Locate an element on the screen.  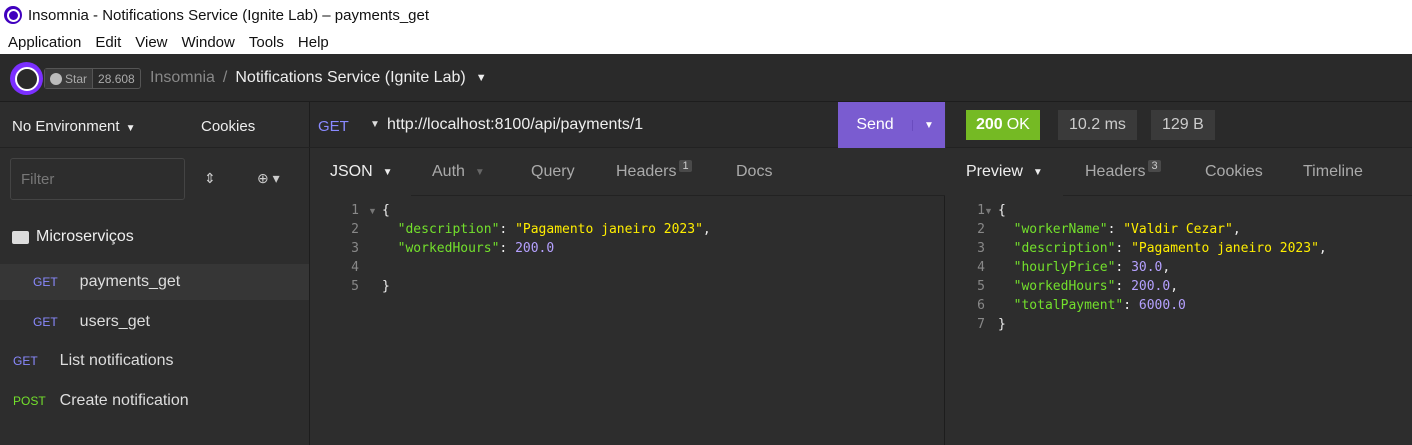
method-selector: GET is located at coordinates (333, 126).